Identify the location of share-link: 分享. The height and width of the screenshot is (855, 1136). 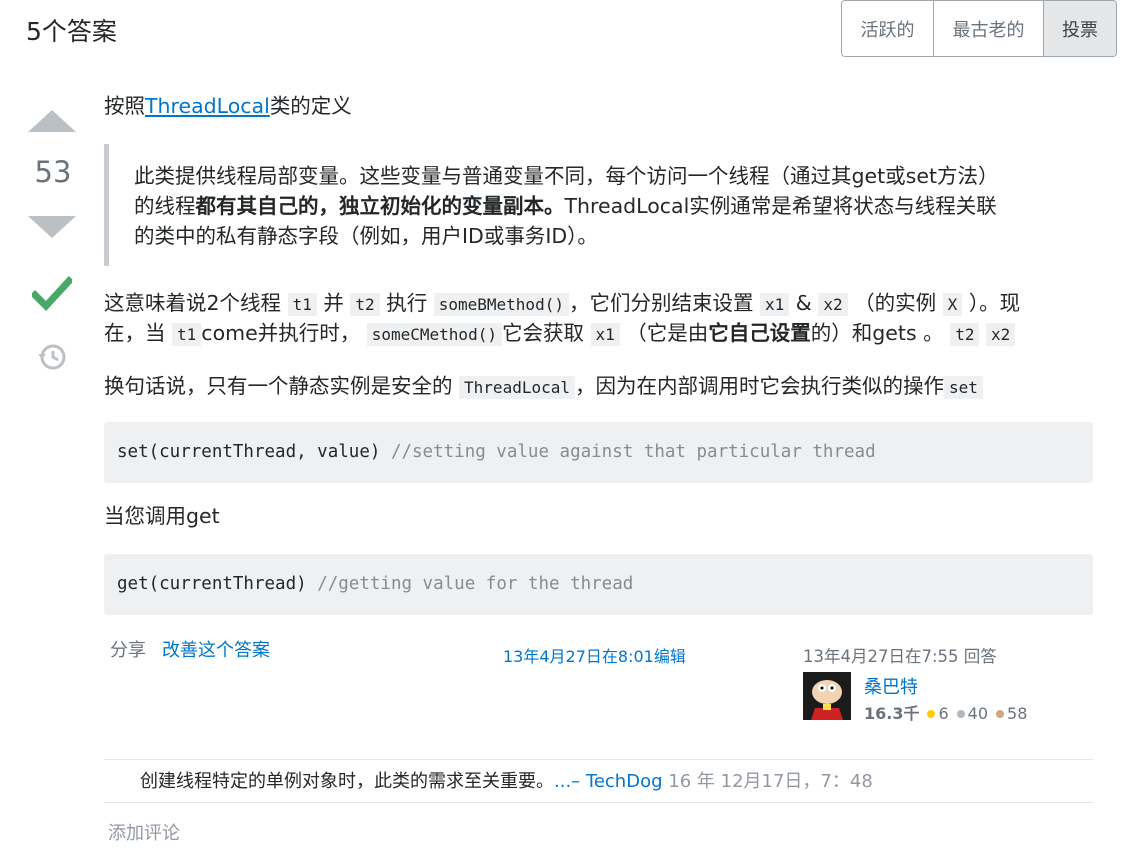
(128, 649).